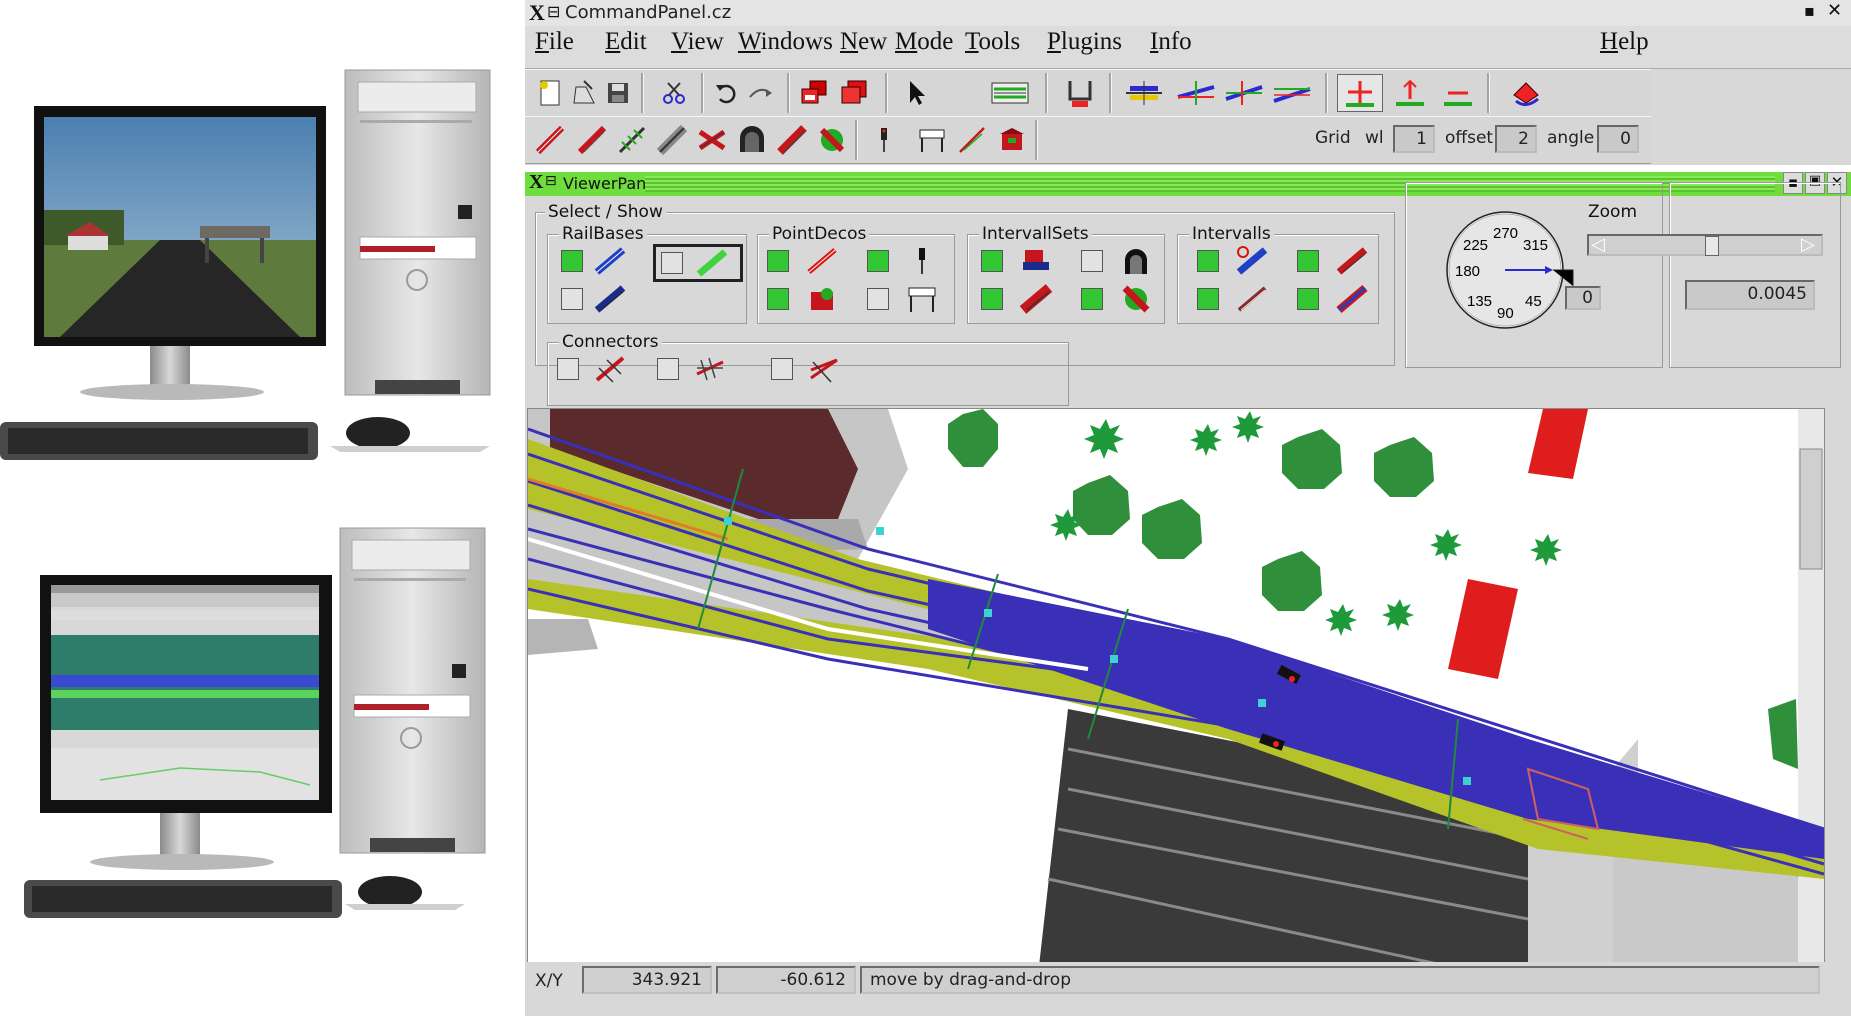 The image size is (1851, 1016). I want to click on magnet-tool-icon, so click(1080, 93).